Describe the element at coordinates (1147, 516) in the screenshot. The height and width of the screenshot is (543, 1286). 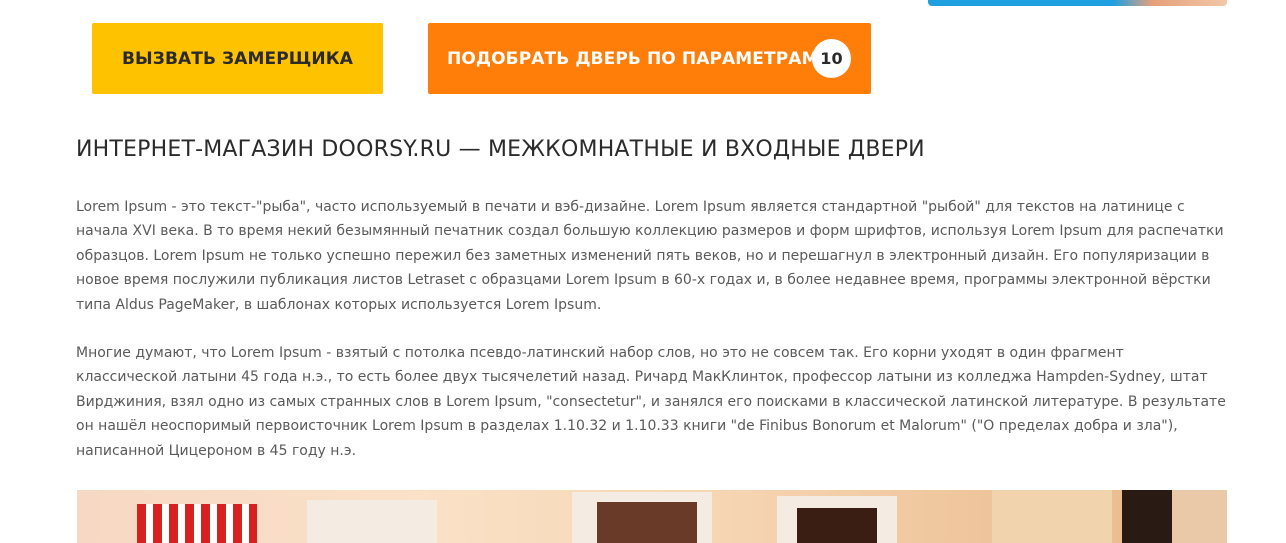
I see `photo-dark-door` at that location.